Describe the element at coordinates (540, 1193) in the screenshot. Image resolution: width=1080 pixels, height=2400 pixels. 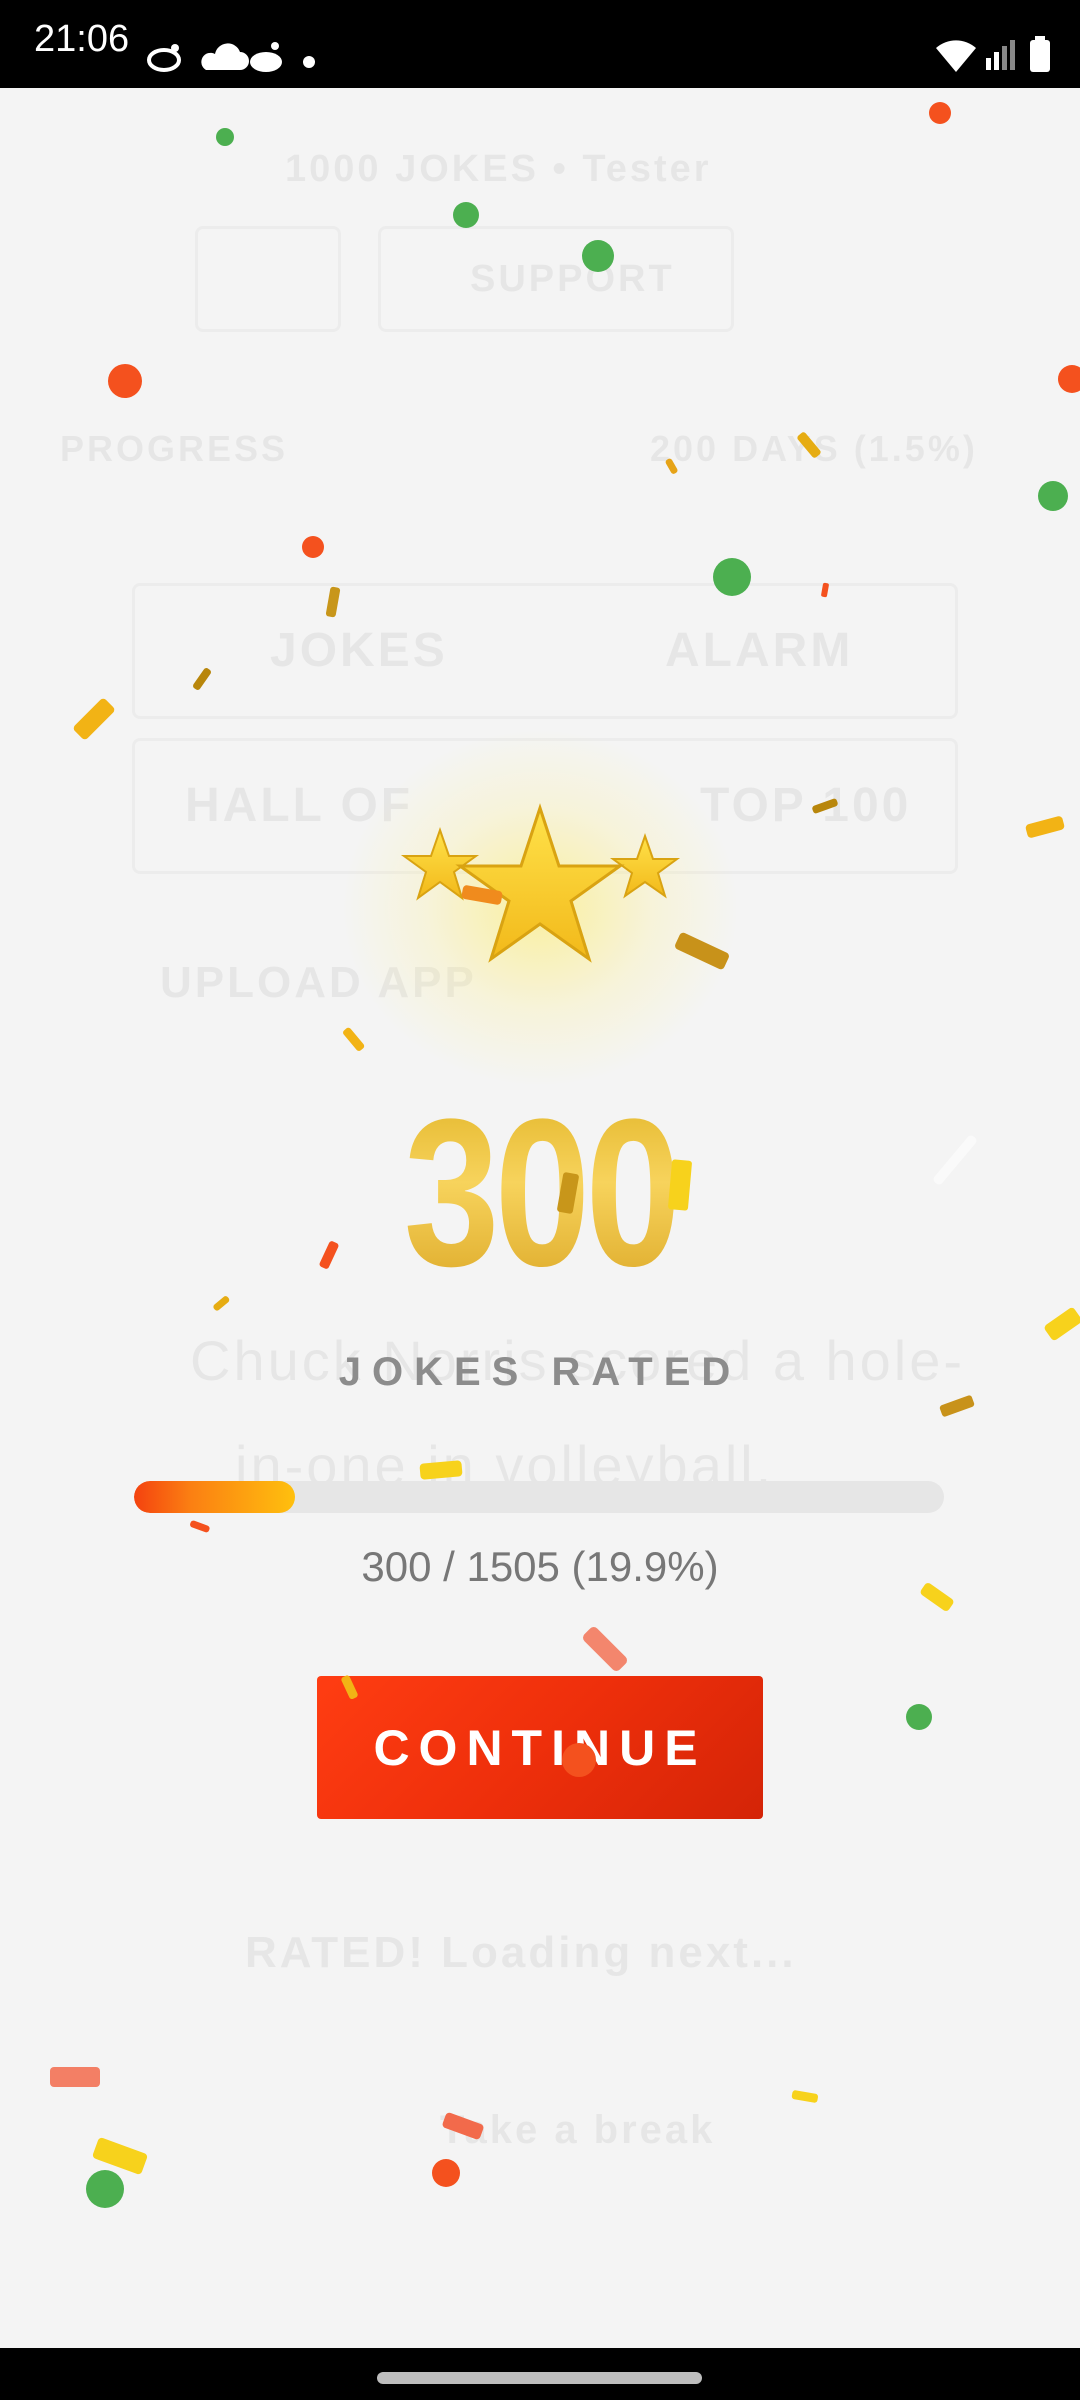
I see `jokes-rated-count: 300` at that location.